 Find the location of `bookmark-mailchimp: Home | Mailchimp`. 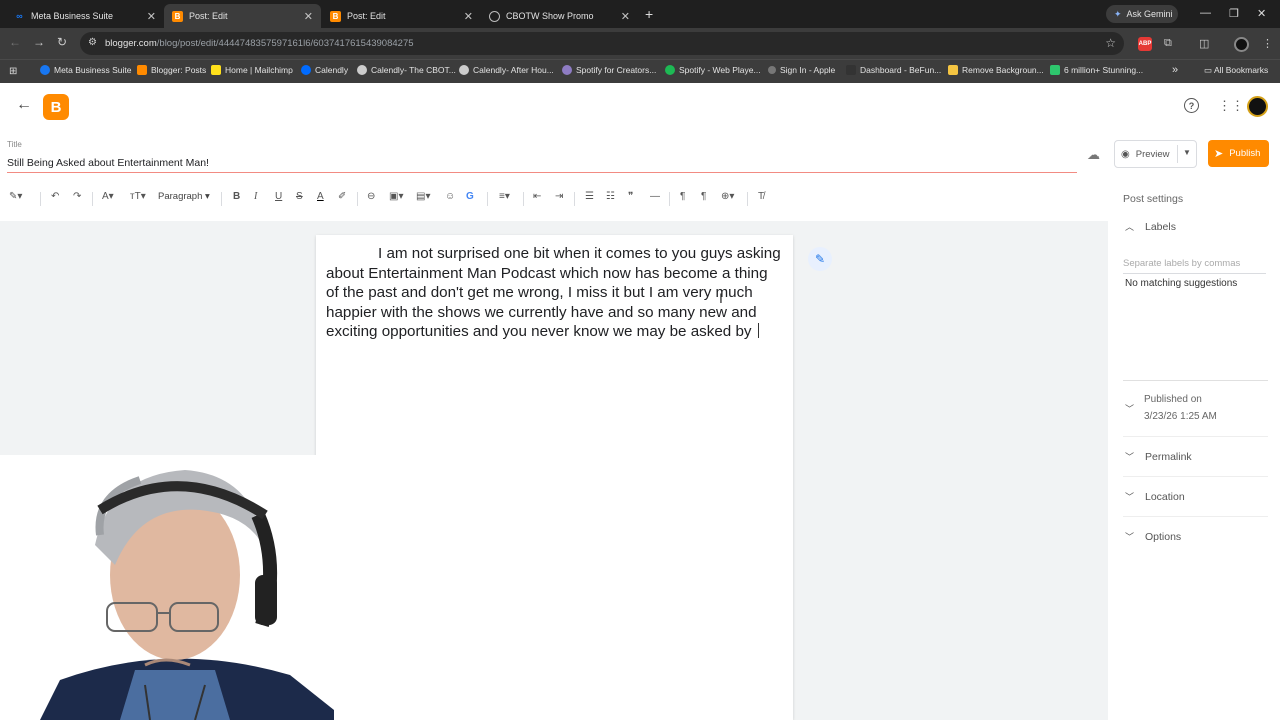

bookmark-mailchimp: Home | Mailchimp is located at coordinates (252, 70).